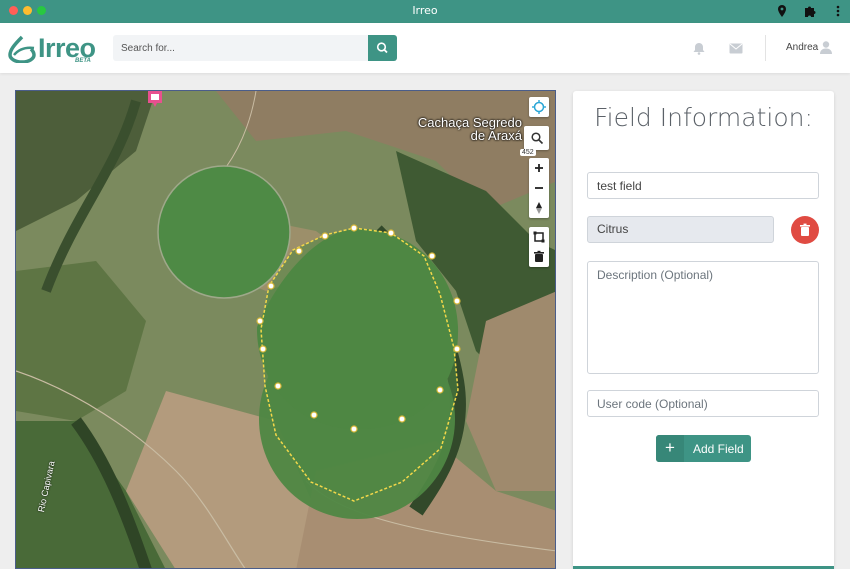 The image size is (850, 569). What do you see at coordinates (782, 11) in the screenshot?
I see `location-pin-icon` at bounding box center [782, 11].